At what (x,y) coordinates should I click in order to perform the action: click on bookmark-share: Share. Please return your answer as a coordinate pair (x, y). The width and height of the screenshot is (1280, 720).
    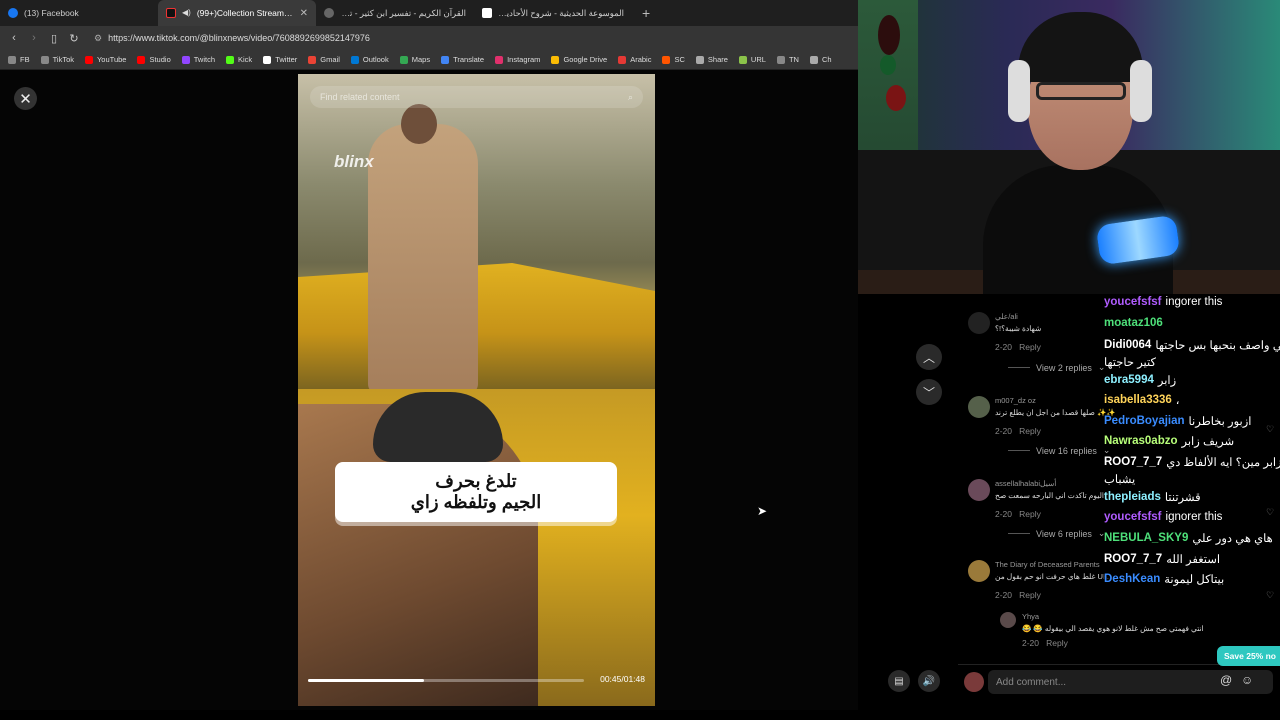
    Looking at the image, I should click on (711, 59).